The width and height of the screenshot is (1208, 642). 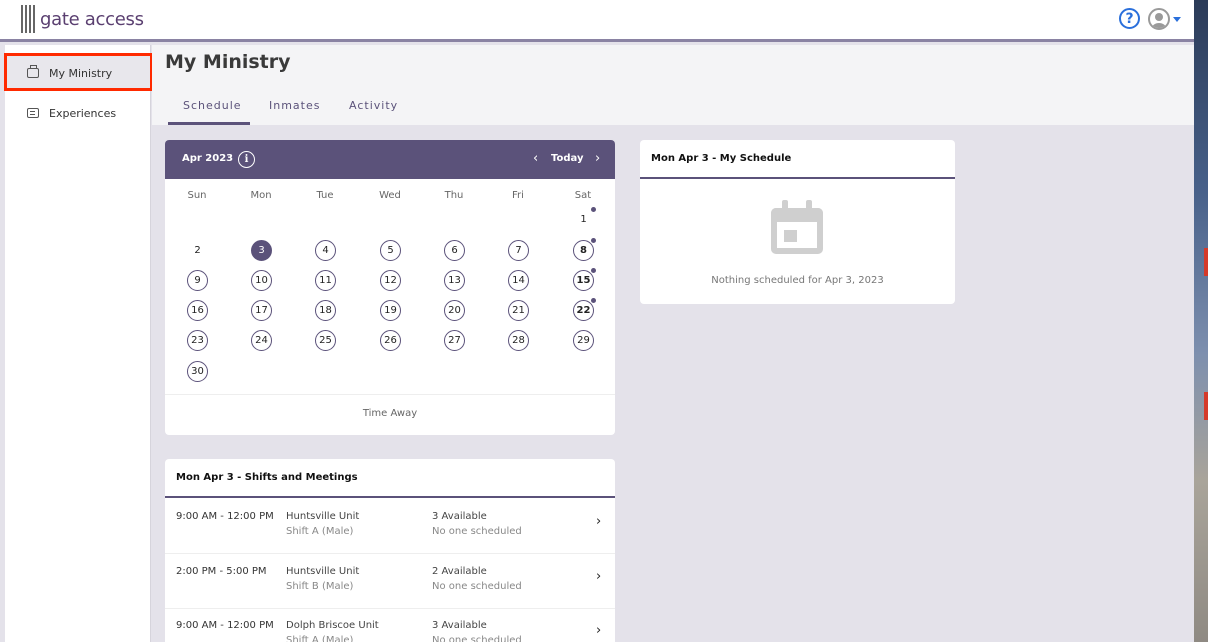 What do you see at coordinates (390, 340) in the screenshot?
I see `calendar-day: 26` at bounding box center [390, 340].